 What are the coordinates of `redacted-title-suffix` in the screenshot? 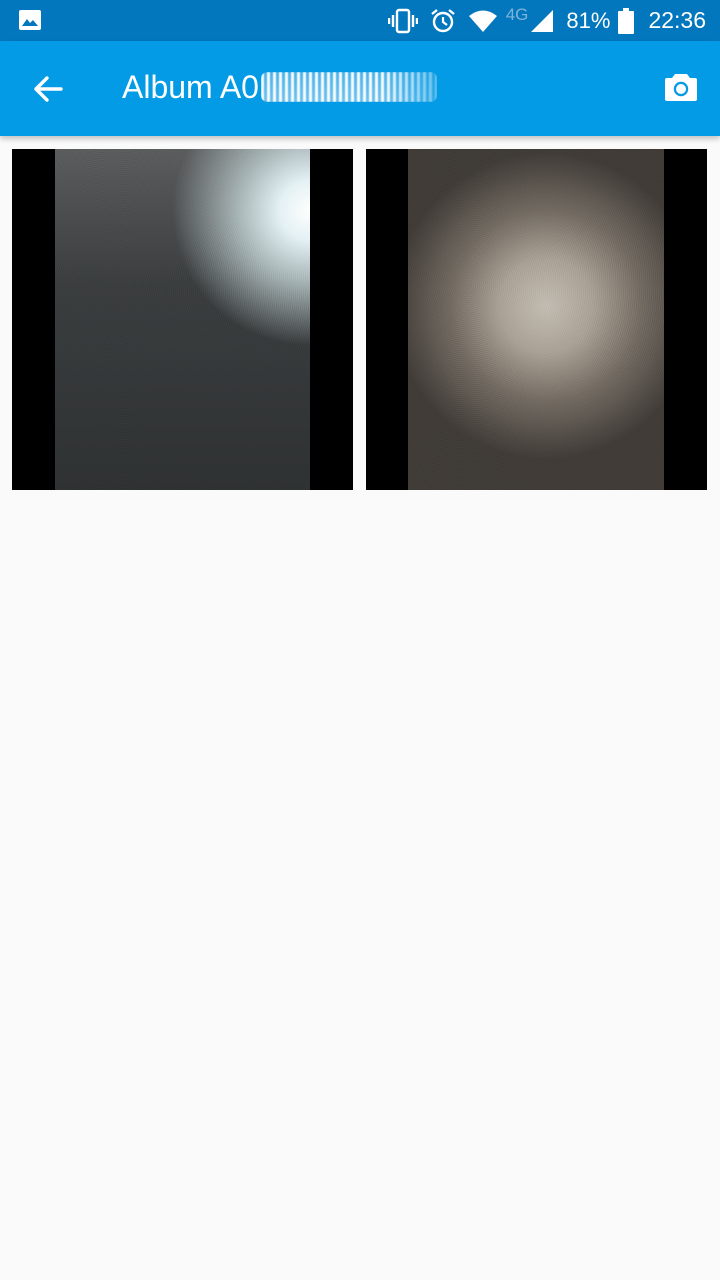 It's located at (348, 86).